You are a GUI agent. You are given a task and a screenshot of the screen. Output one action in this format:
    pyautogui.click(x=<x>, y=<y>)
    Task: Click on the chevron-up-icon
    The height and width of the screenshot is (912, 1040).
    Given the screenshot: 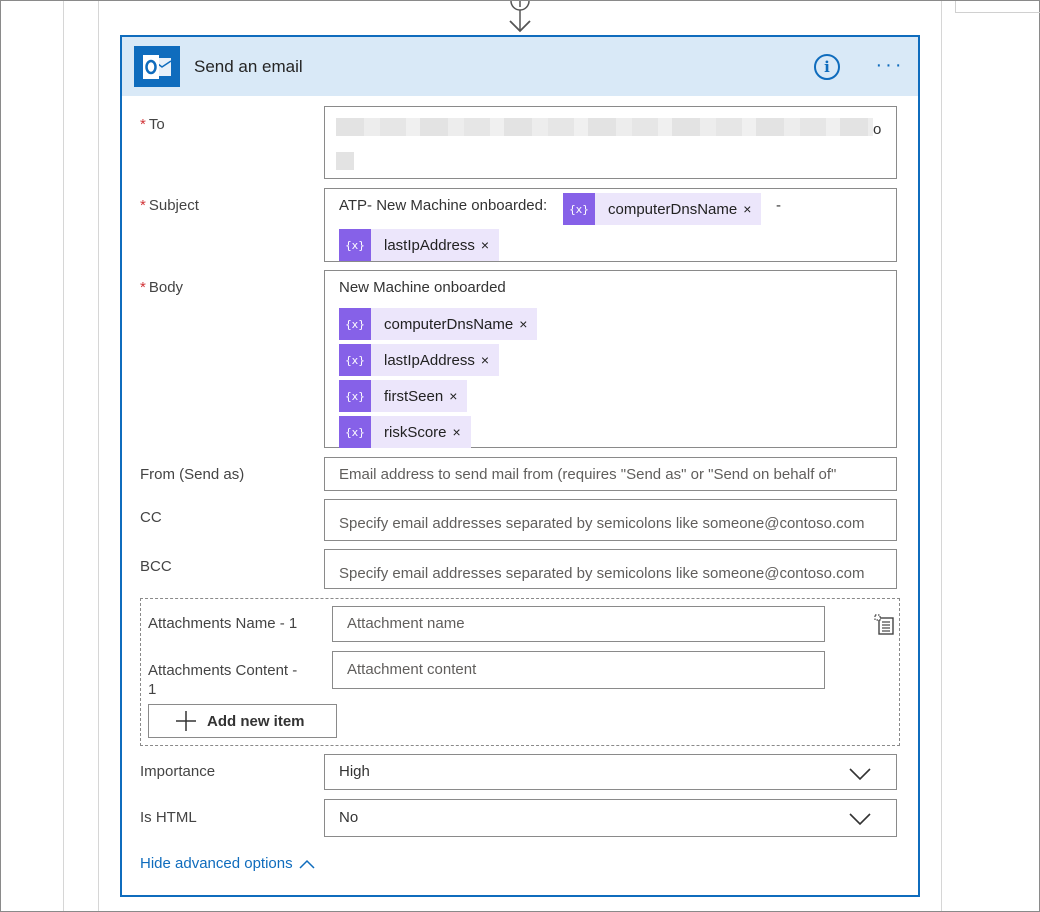 What is the action you would take?
    pyautogui.click(x=307, y=864)
    